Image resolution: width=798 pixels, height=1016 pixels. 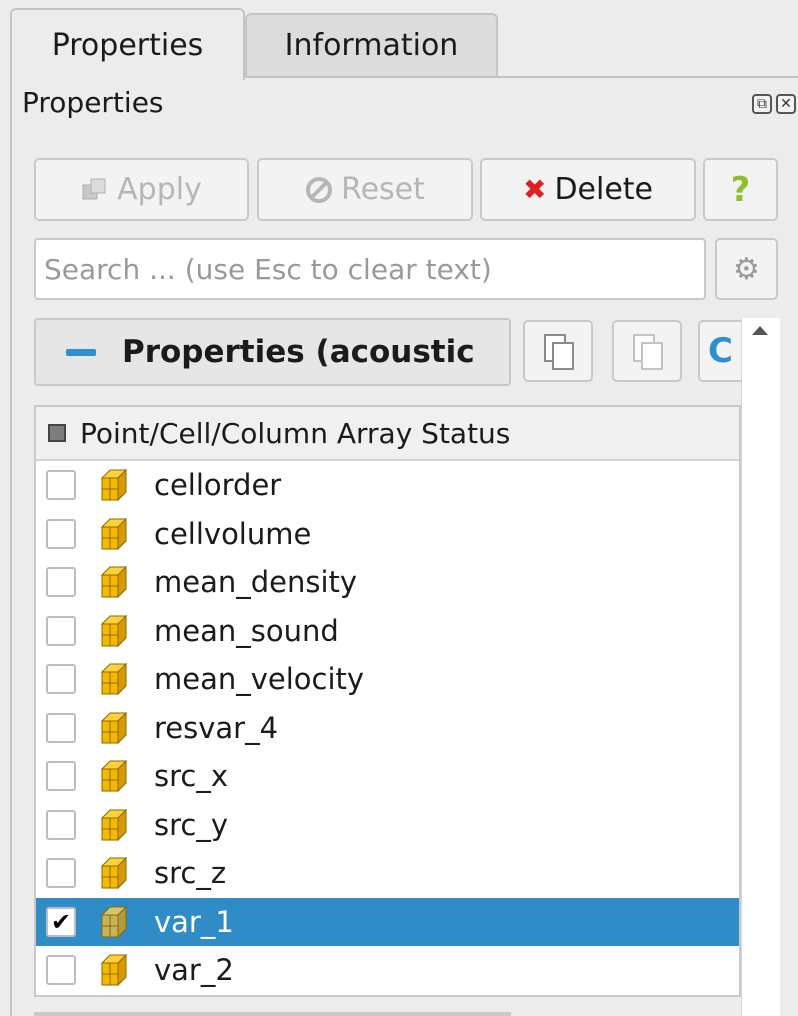 I want to click on advanced-settings-button: ⚙, so click(x=746, y=269).